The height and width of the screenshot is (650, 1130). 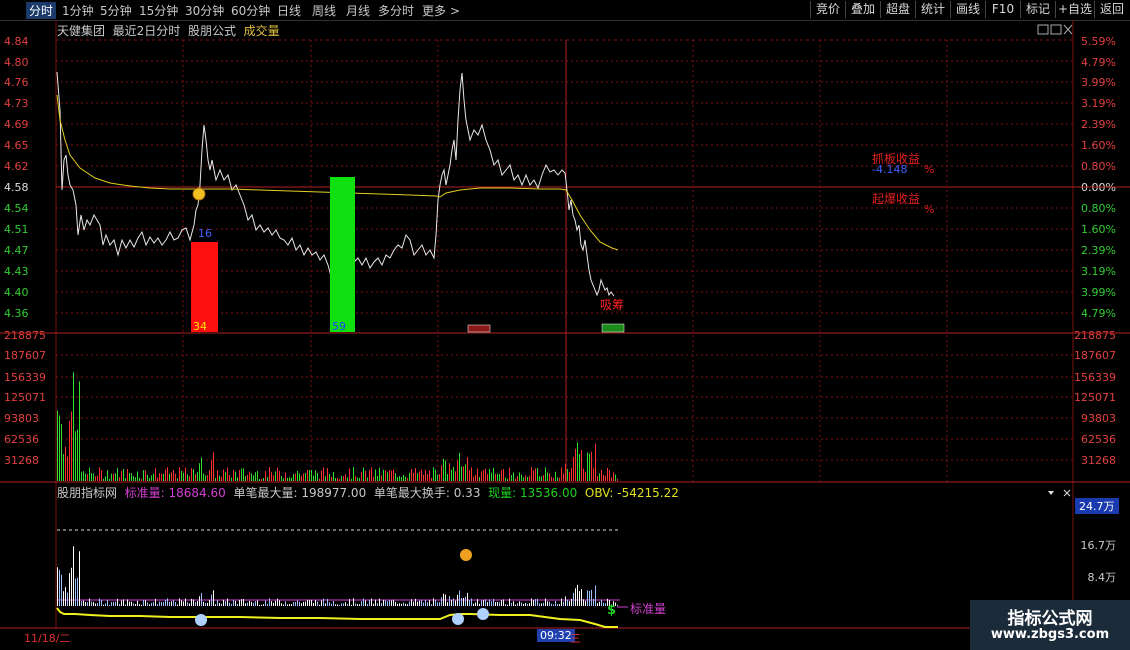 What do you see at coordinates (200, 326) in the screenshot?
I see `bar-value-bottom: 34` at bounding box center [200, 326].